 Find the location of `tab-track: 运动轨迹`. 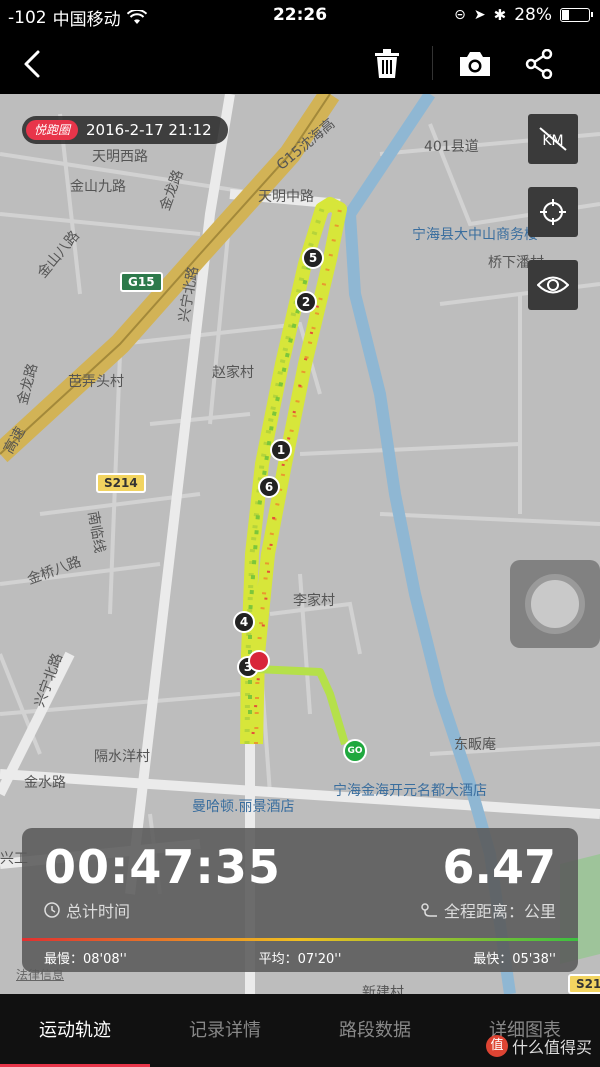

tab-track: 运动轨迹 is located at coordinates (75, 1029).